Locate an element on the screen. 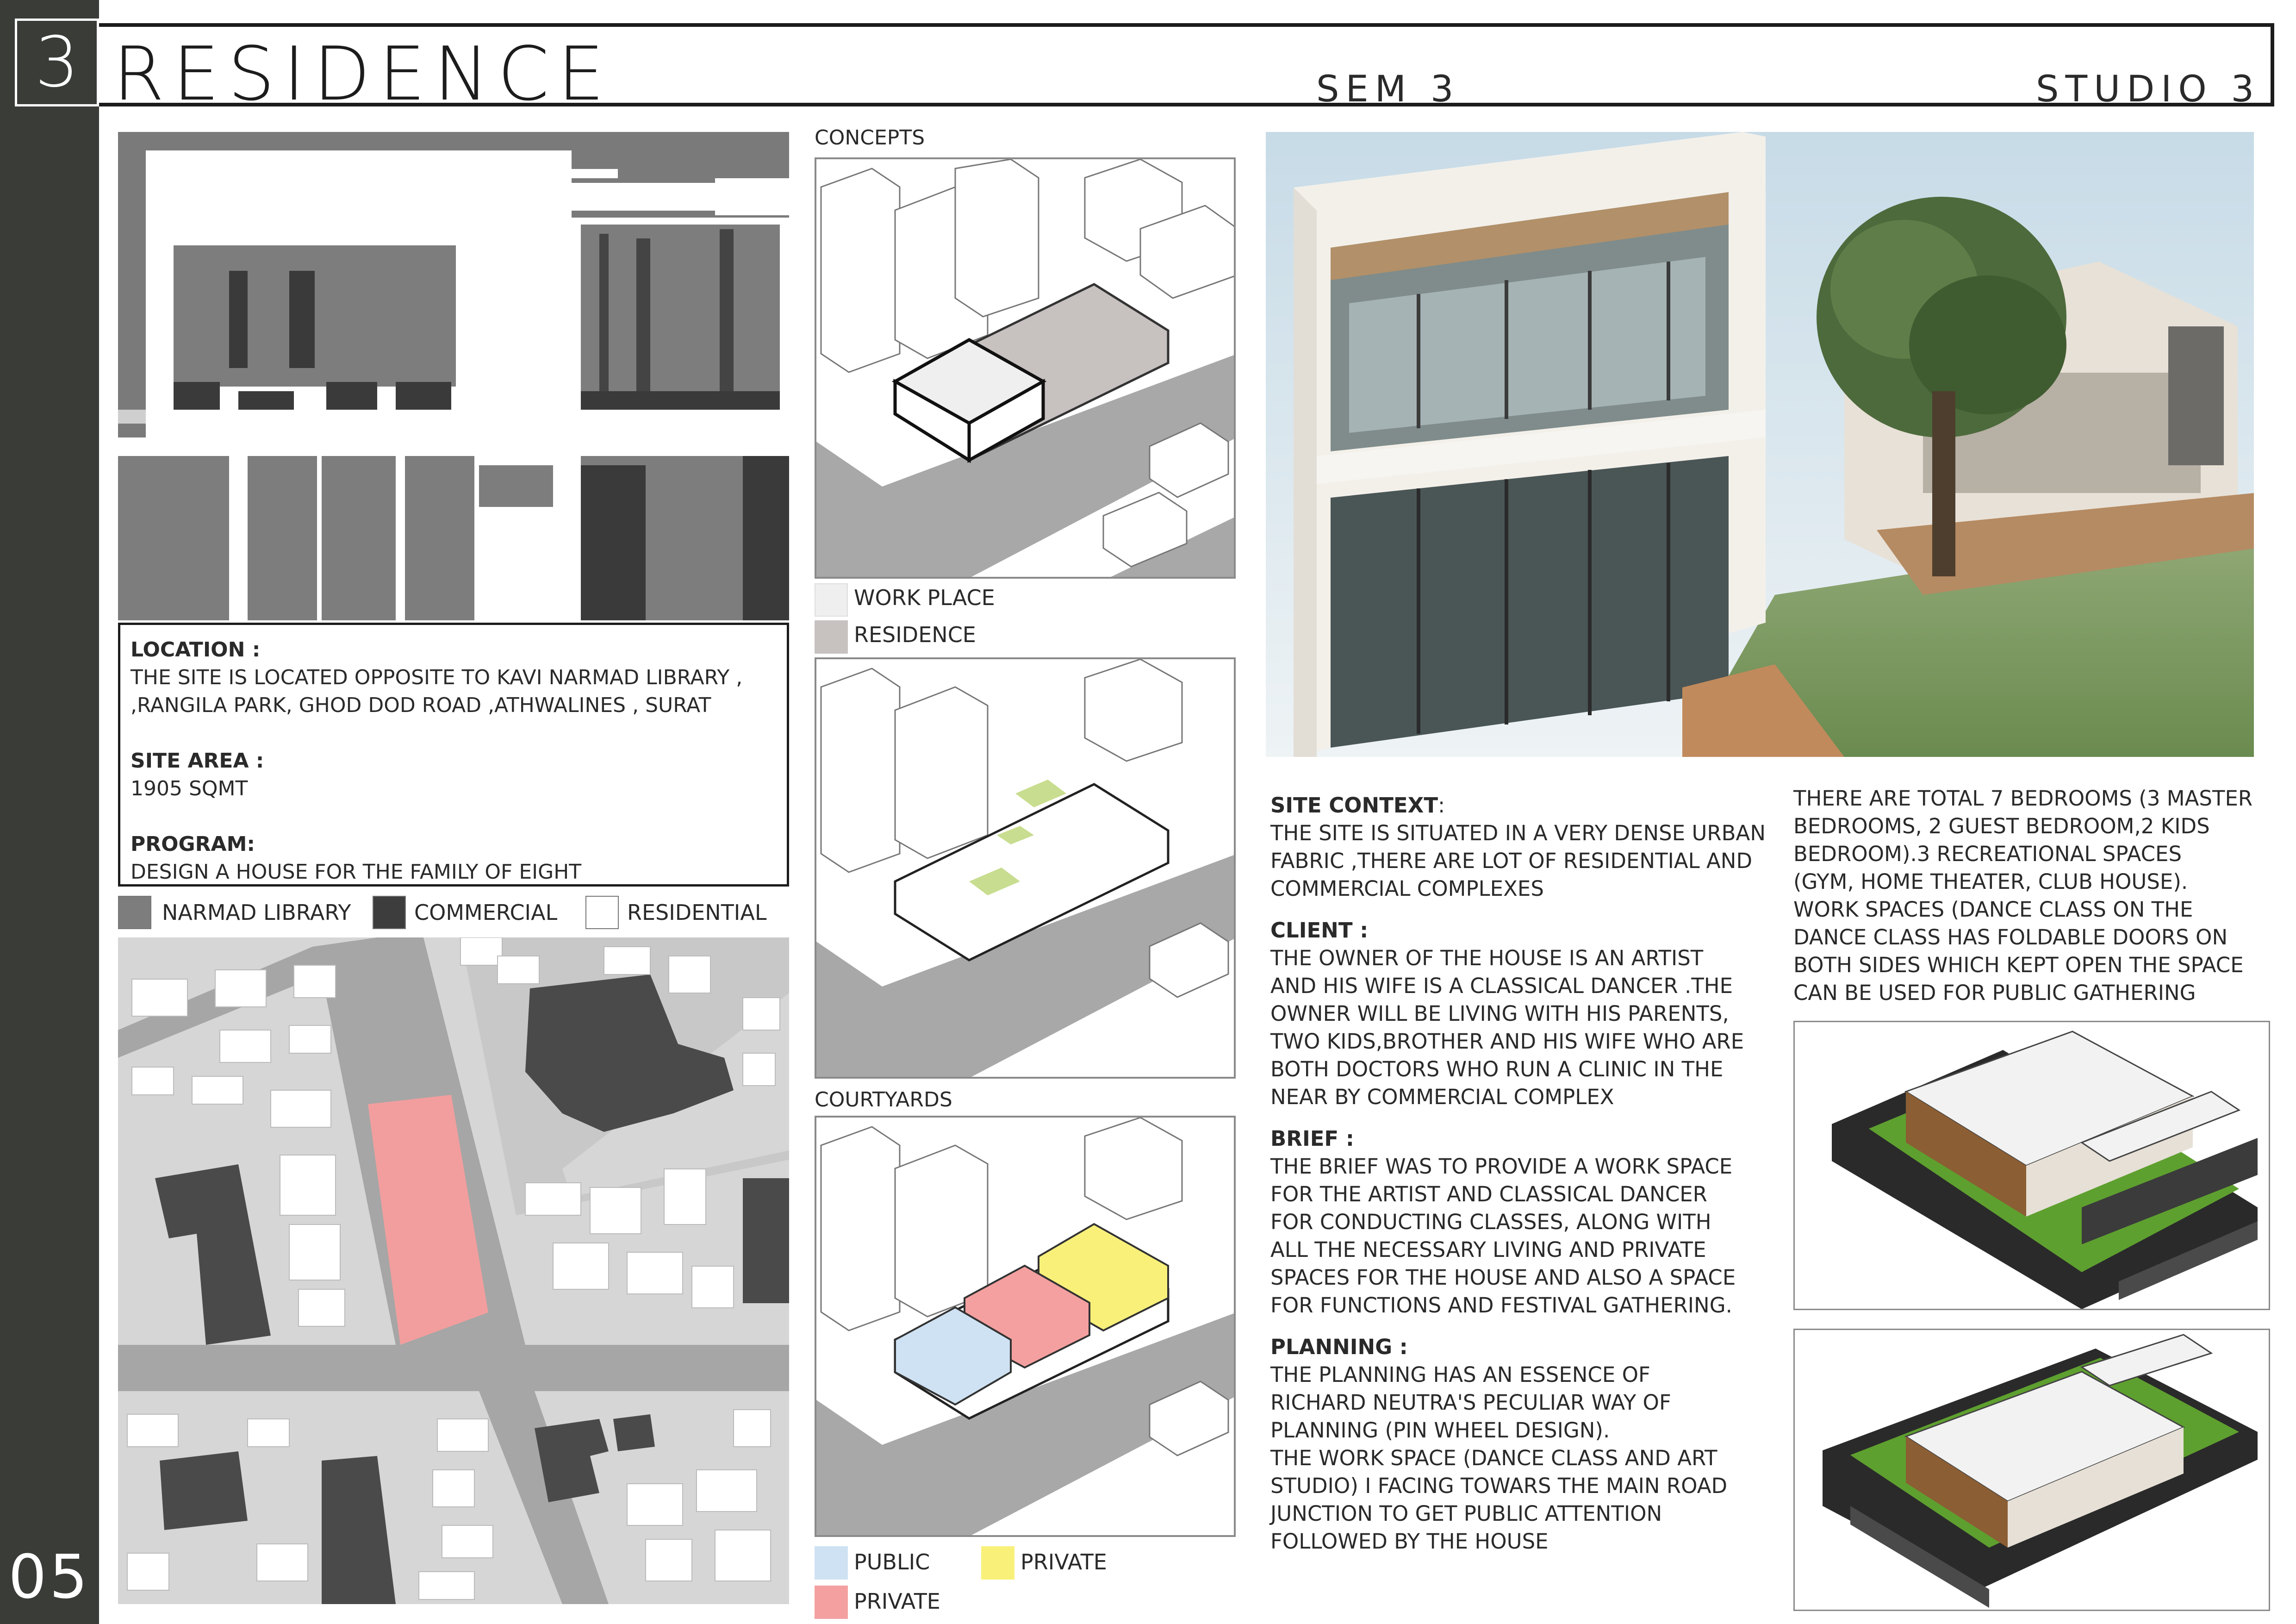  legend-swatch-residential is located at coordinates (602, 912).